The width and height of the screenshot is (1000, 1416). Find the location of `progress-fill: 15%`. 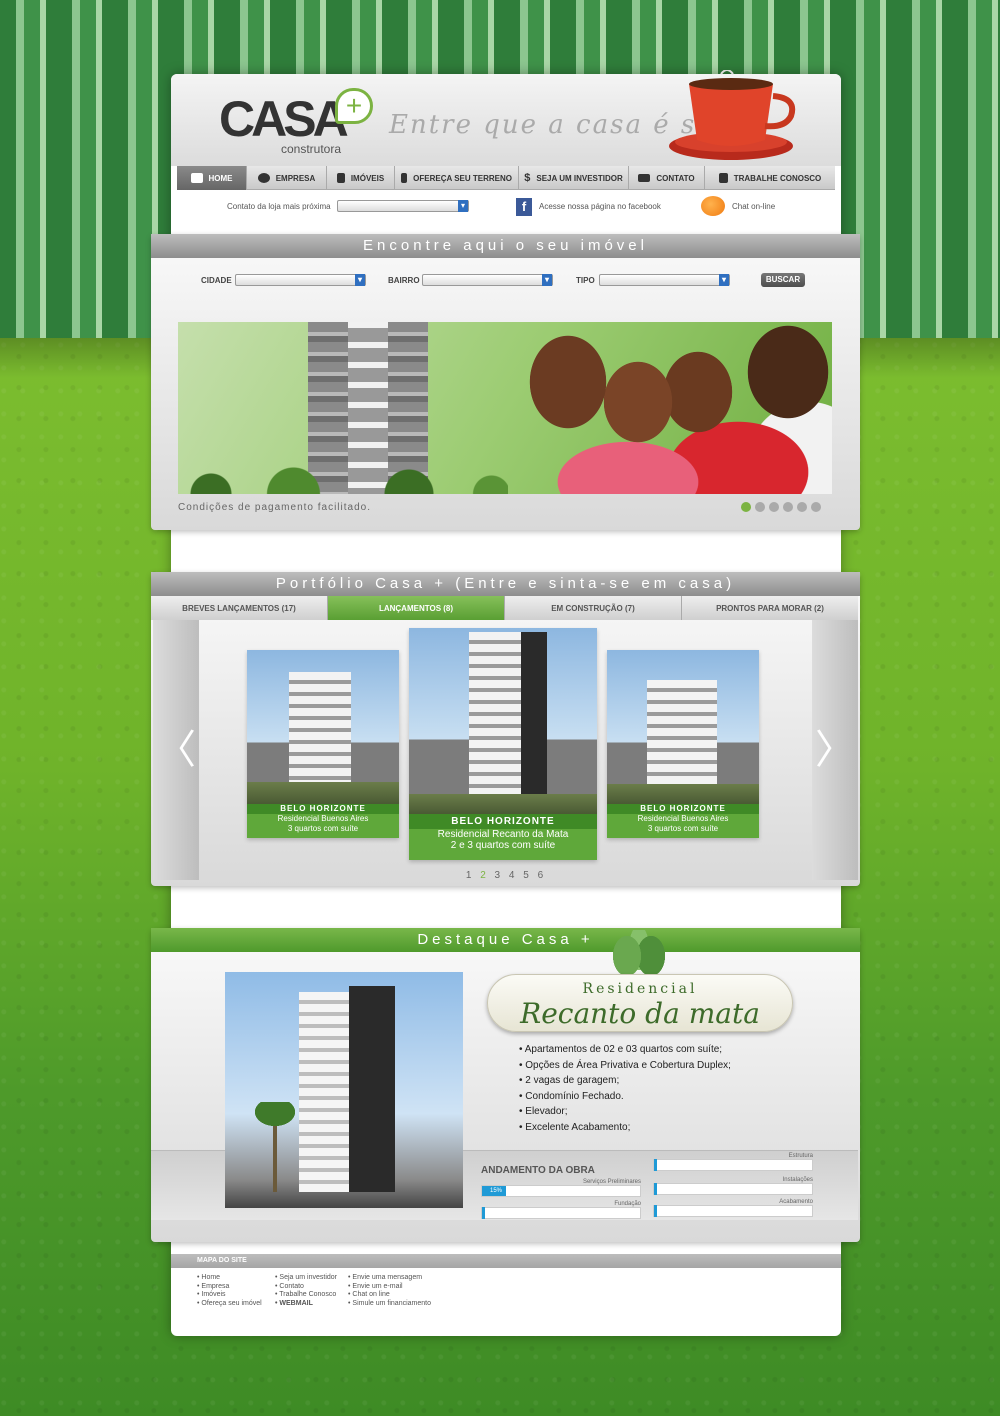

progress-fill: 15% is located at coordinates (494, 1191).